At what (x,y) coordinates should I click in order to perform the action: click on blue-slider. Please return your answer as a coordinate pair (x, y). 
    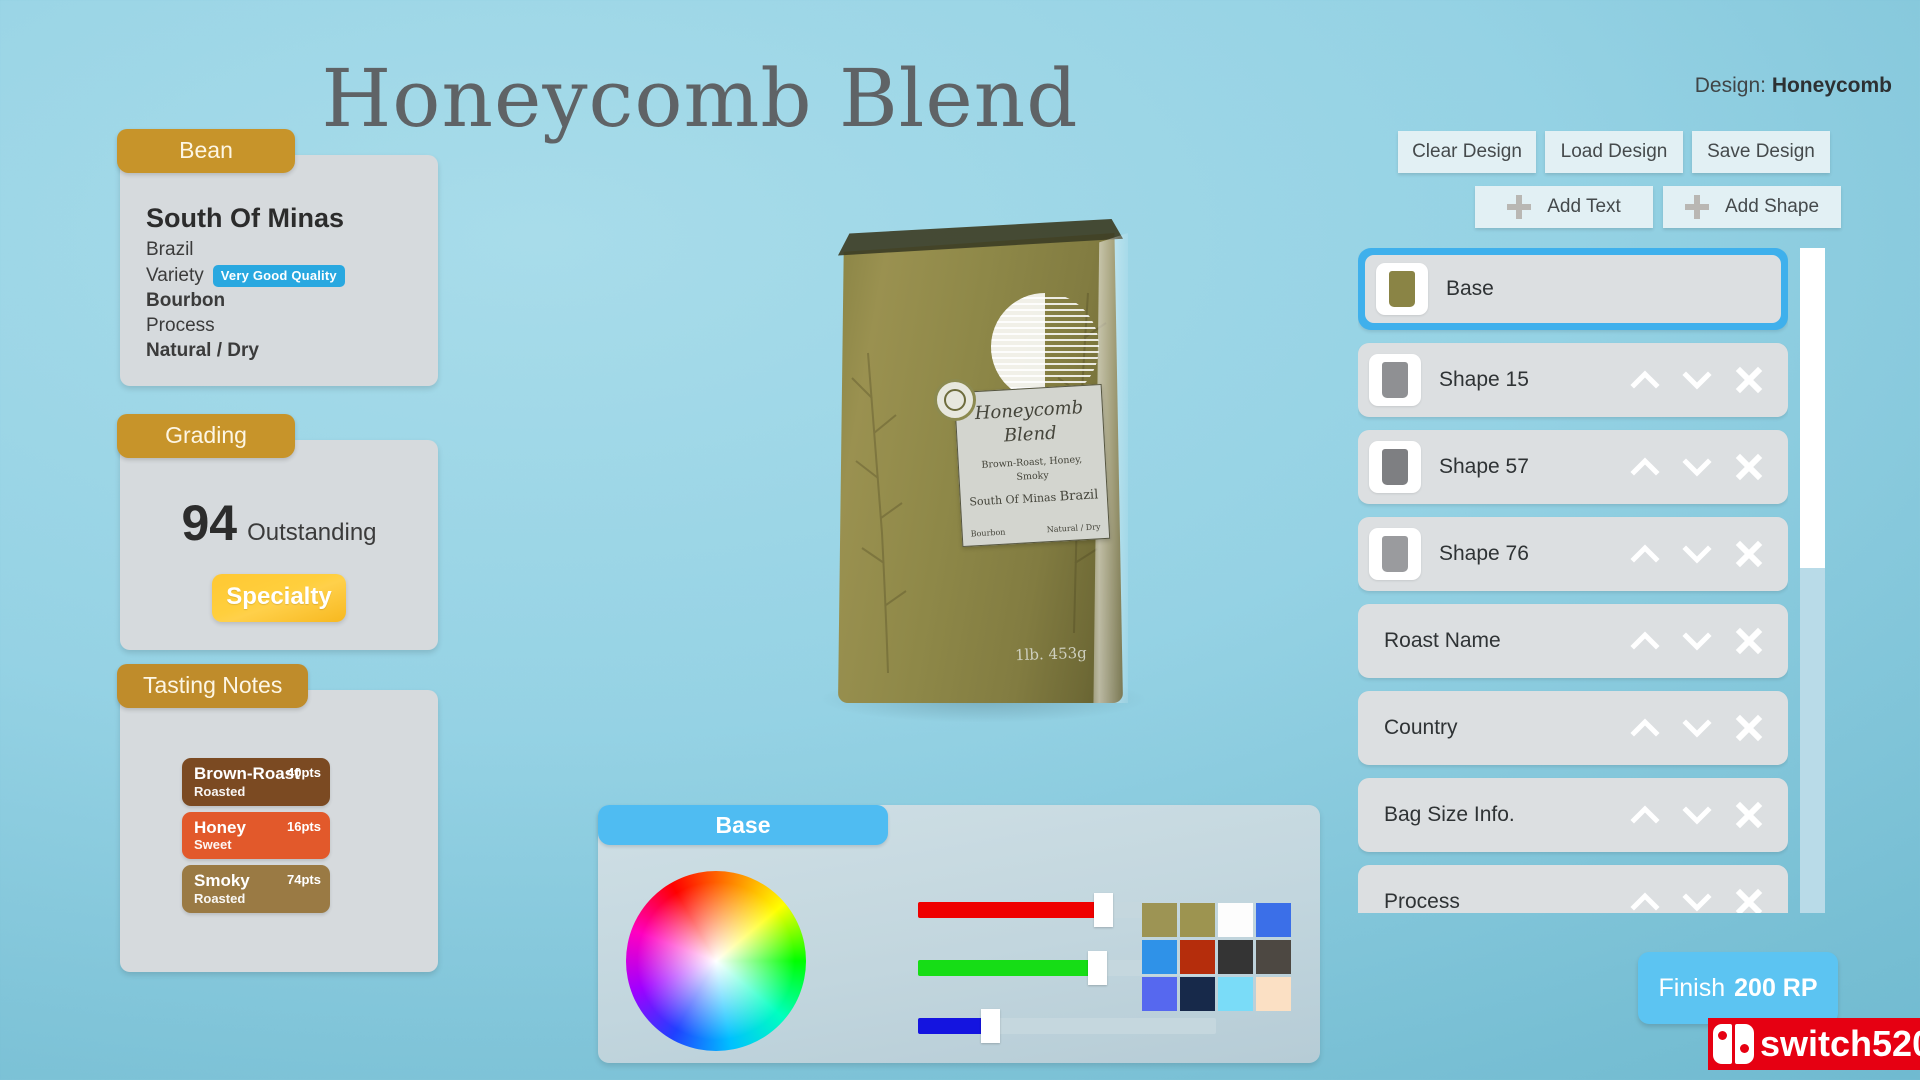
    Looking at the image, I should click on (1067, 1026).